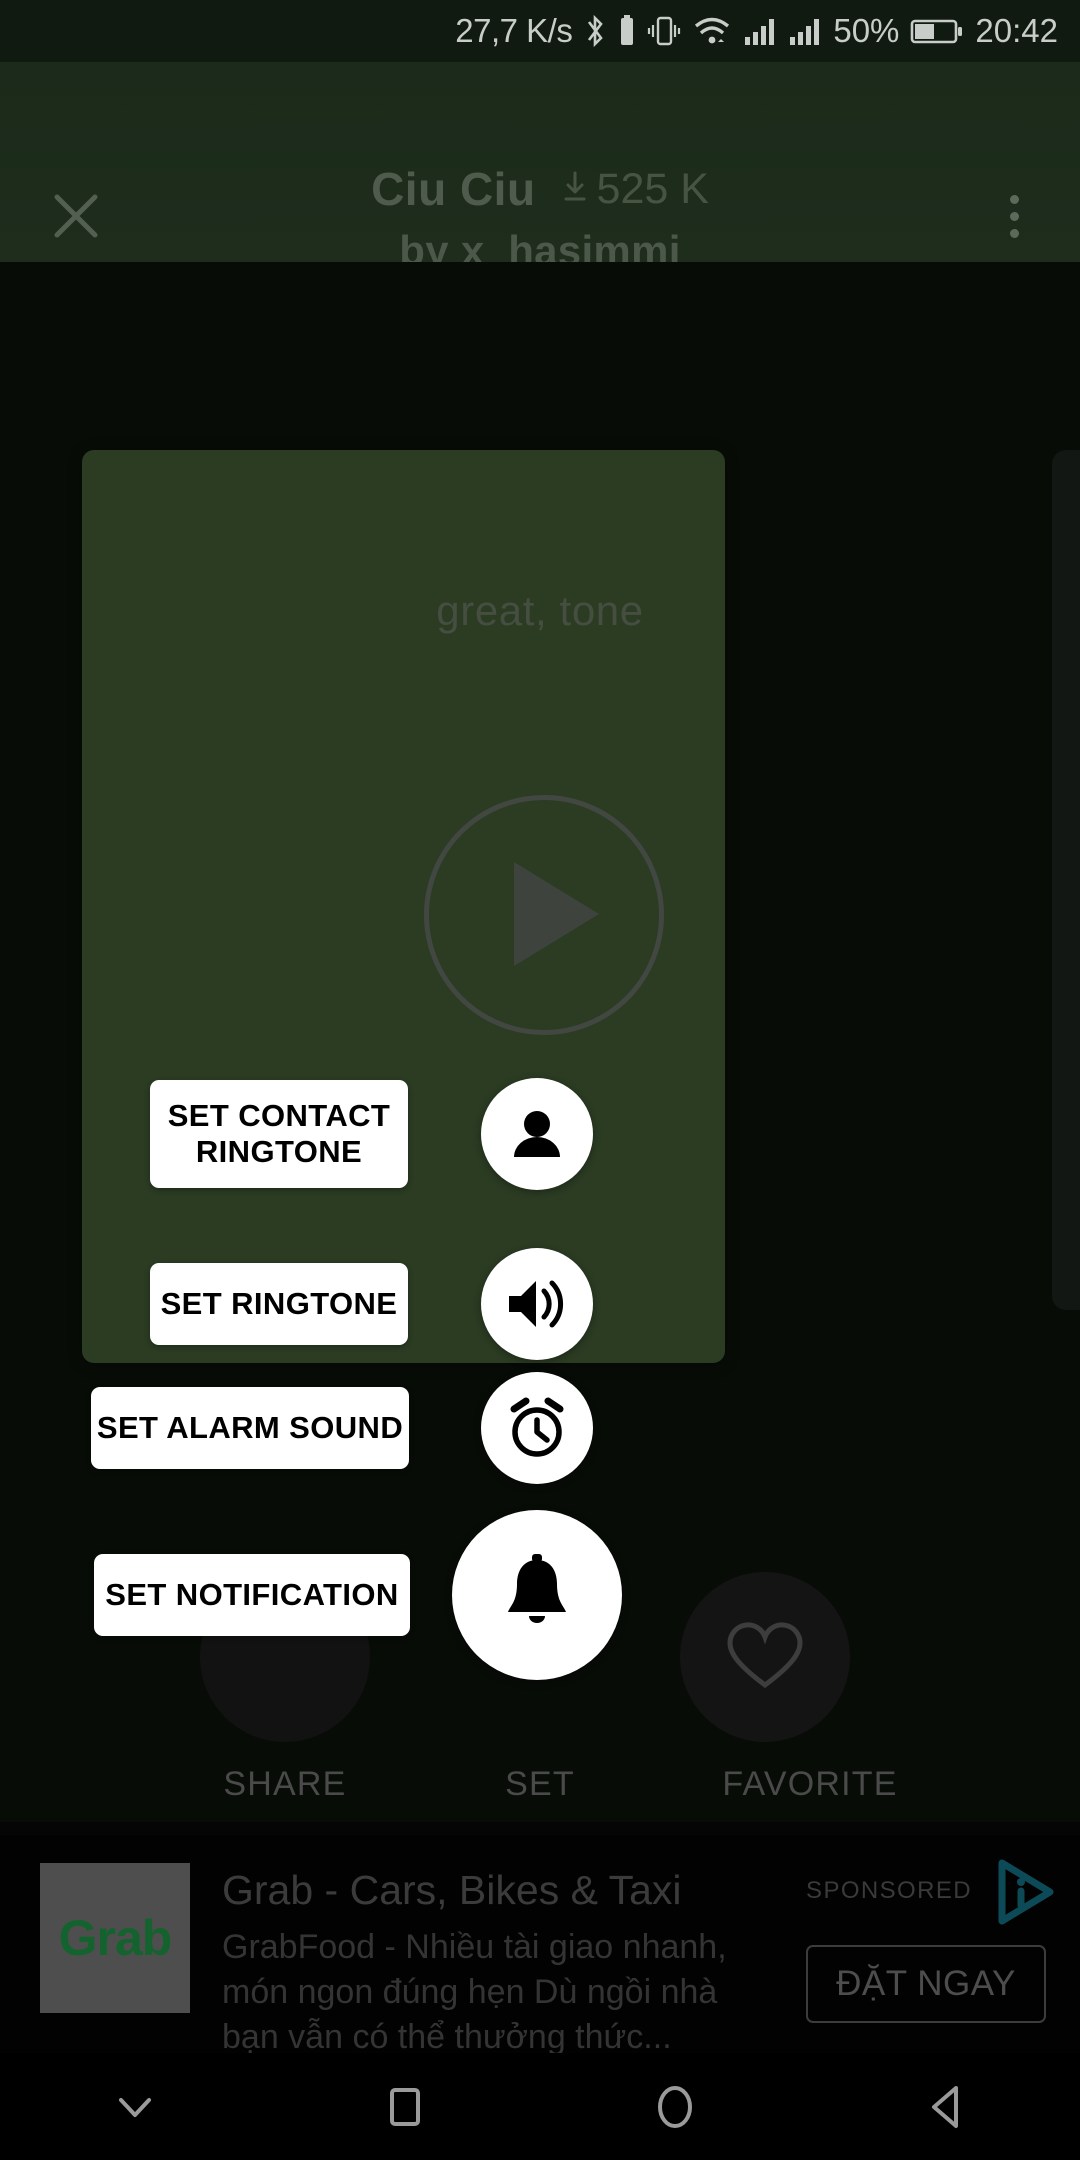 This screenshot has width=1080, height=2160. What do you see at coordinates (252, 1595) in the screenshot?
I see `set-notification-button: SET NOTIFICATION` at bounding box center [252, 1595].